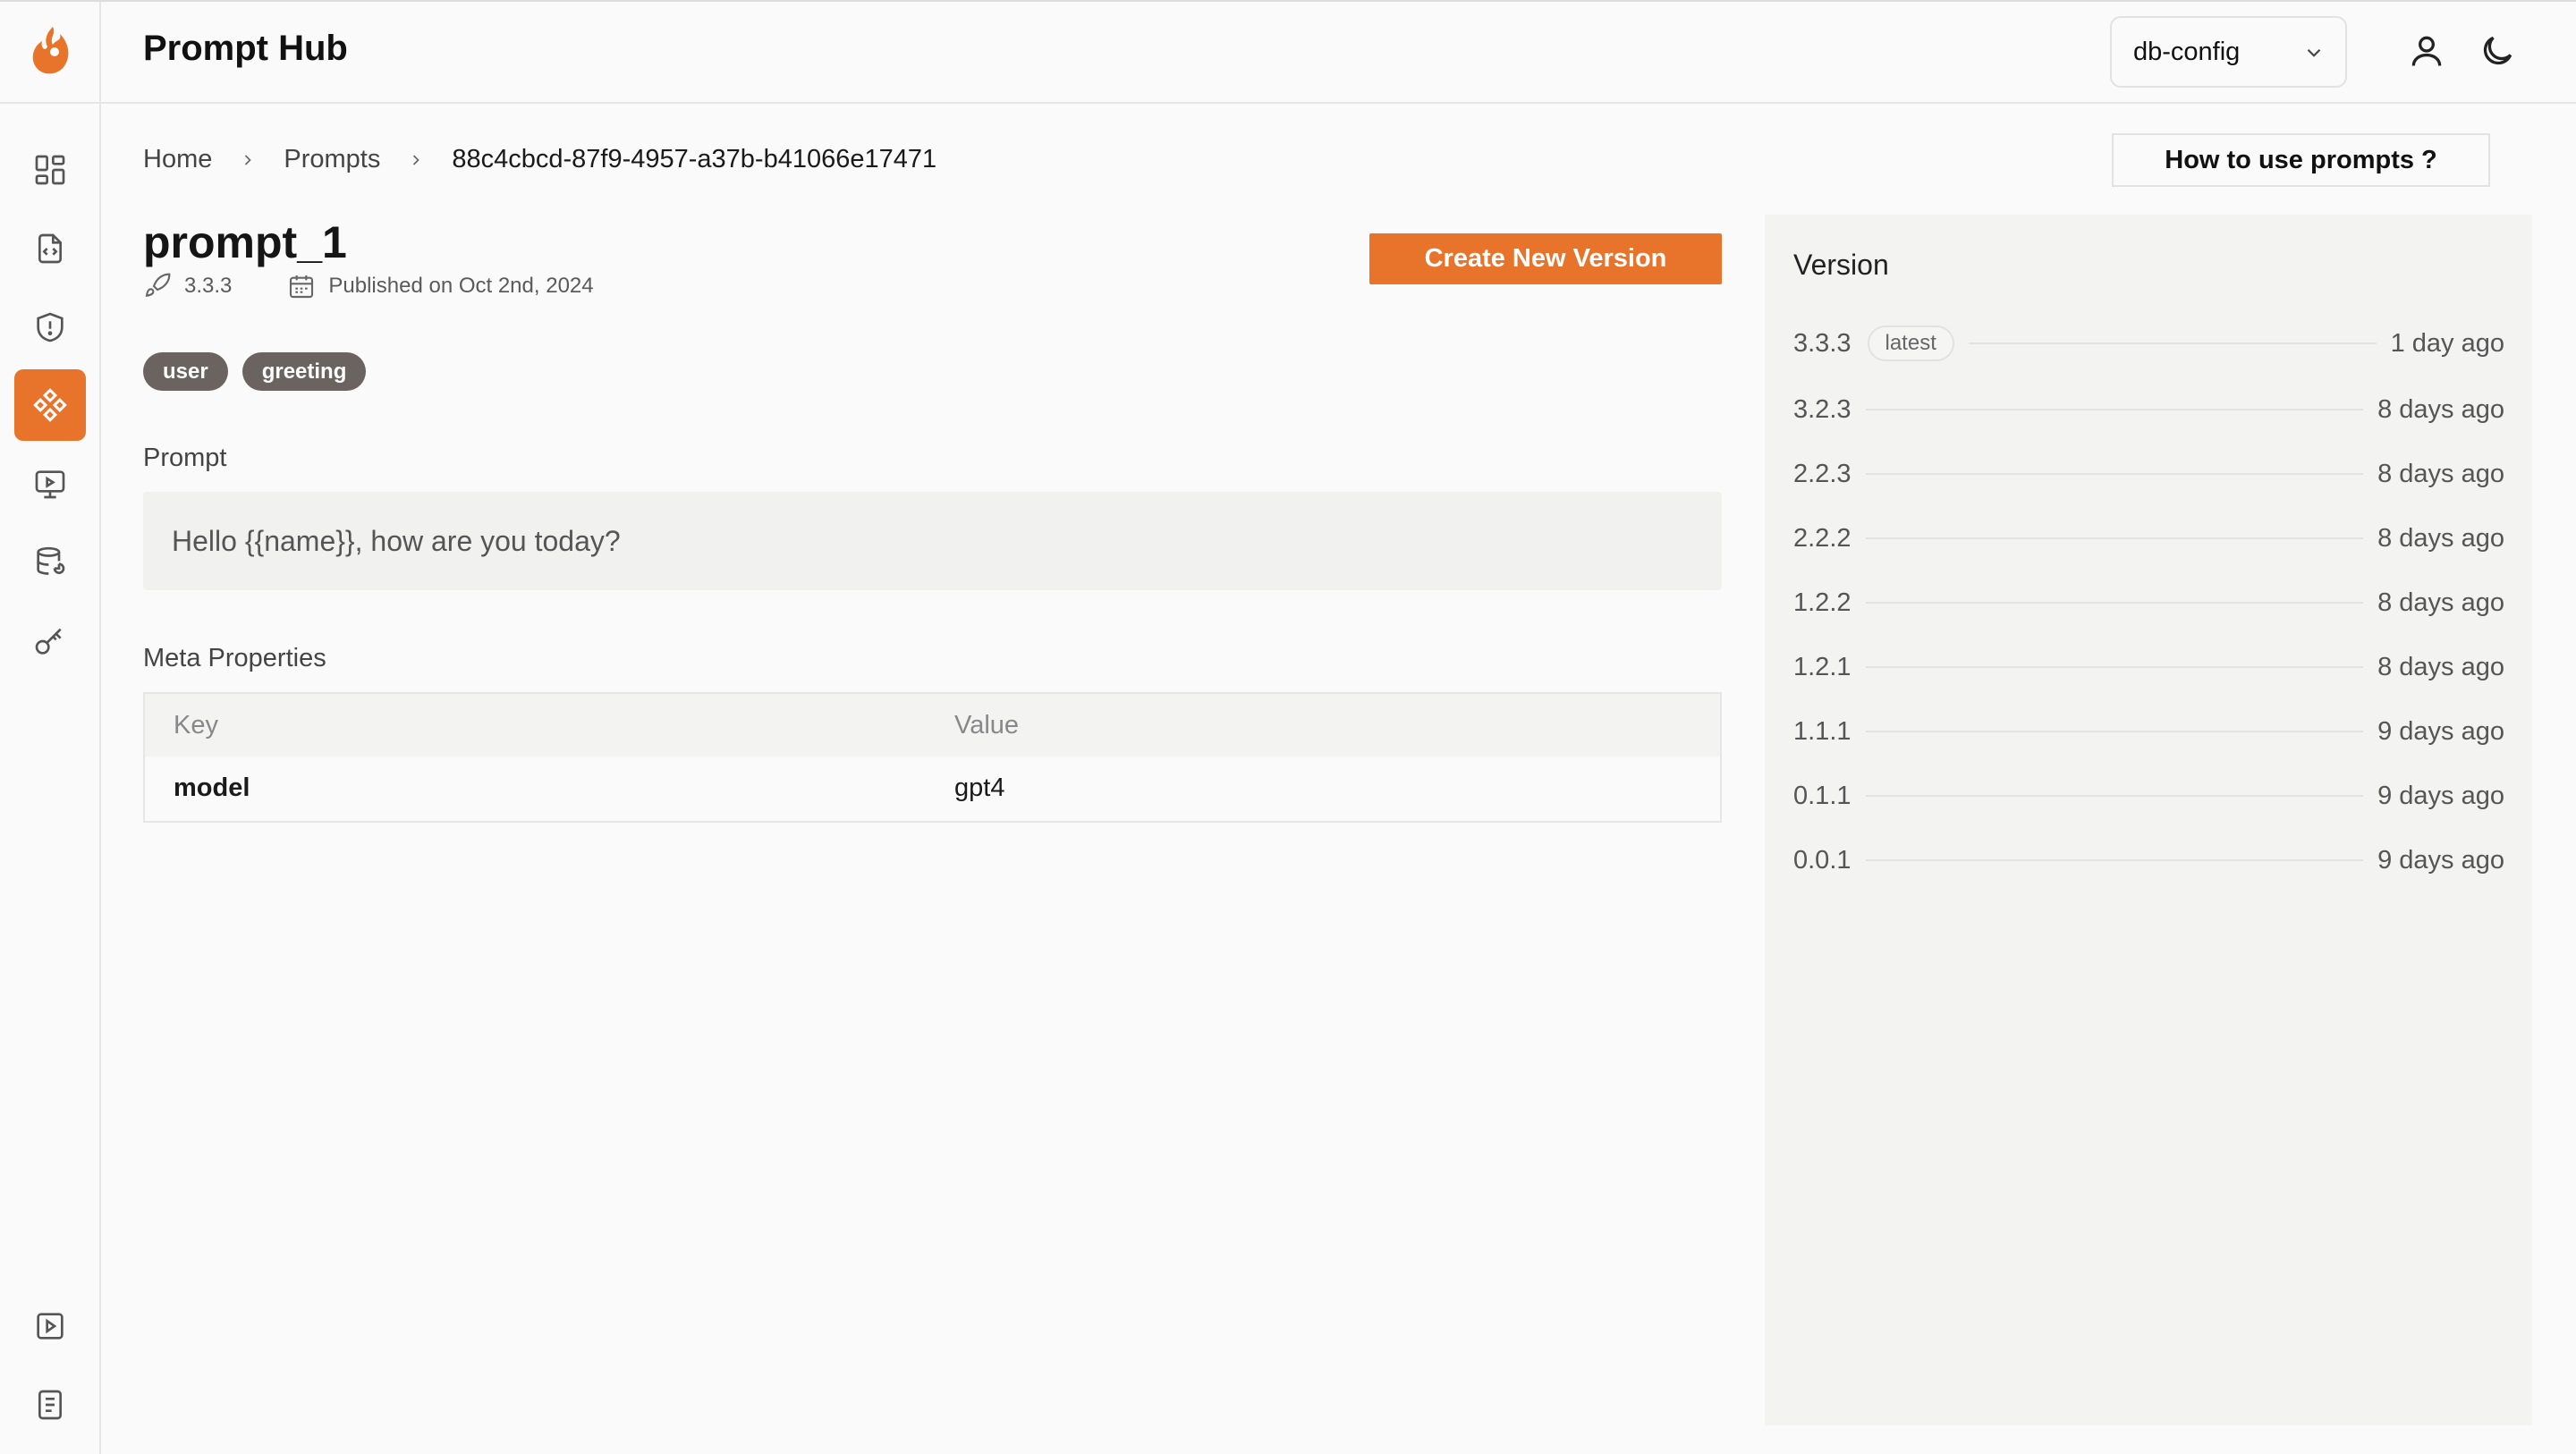 The height and width of the screenshot is (1454, 2576). What do you see at coordinates (932, 541) in the screenshot?
I see `prompt-text-box: Hello {{name}}, how are you today?` at bounding box center [932, 541].